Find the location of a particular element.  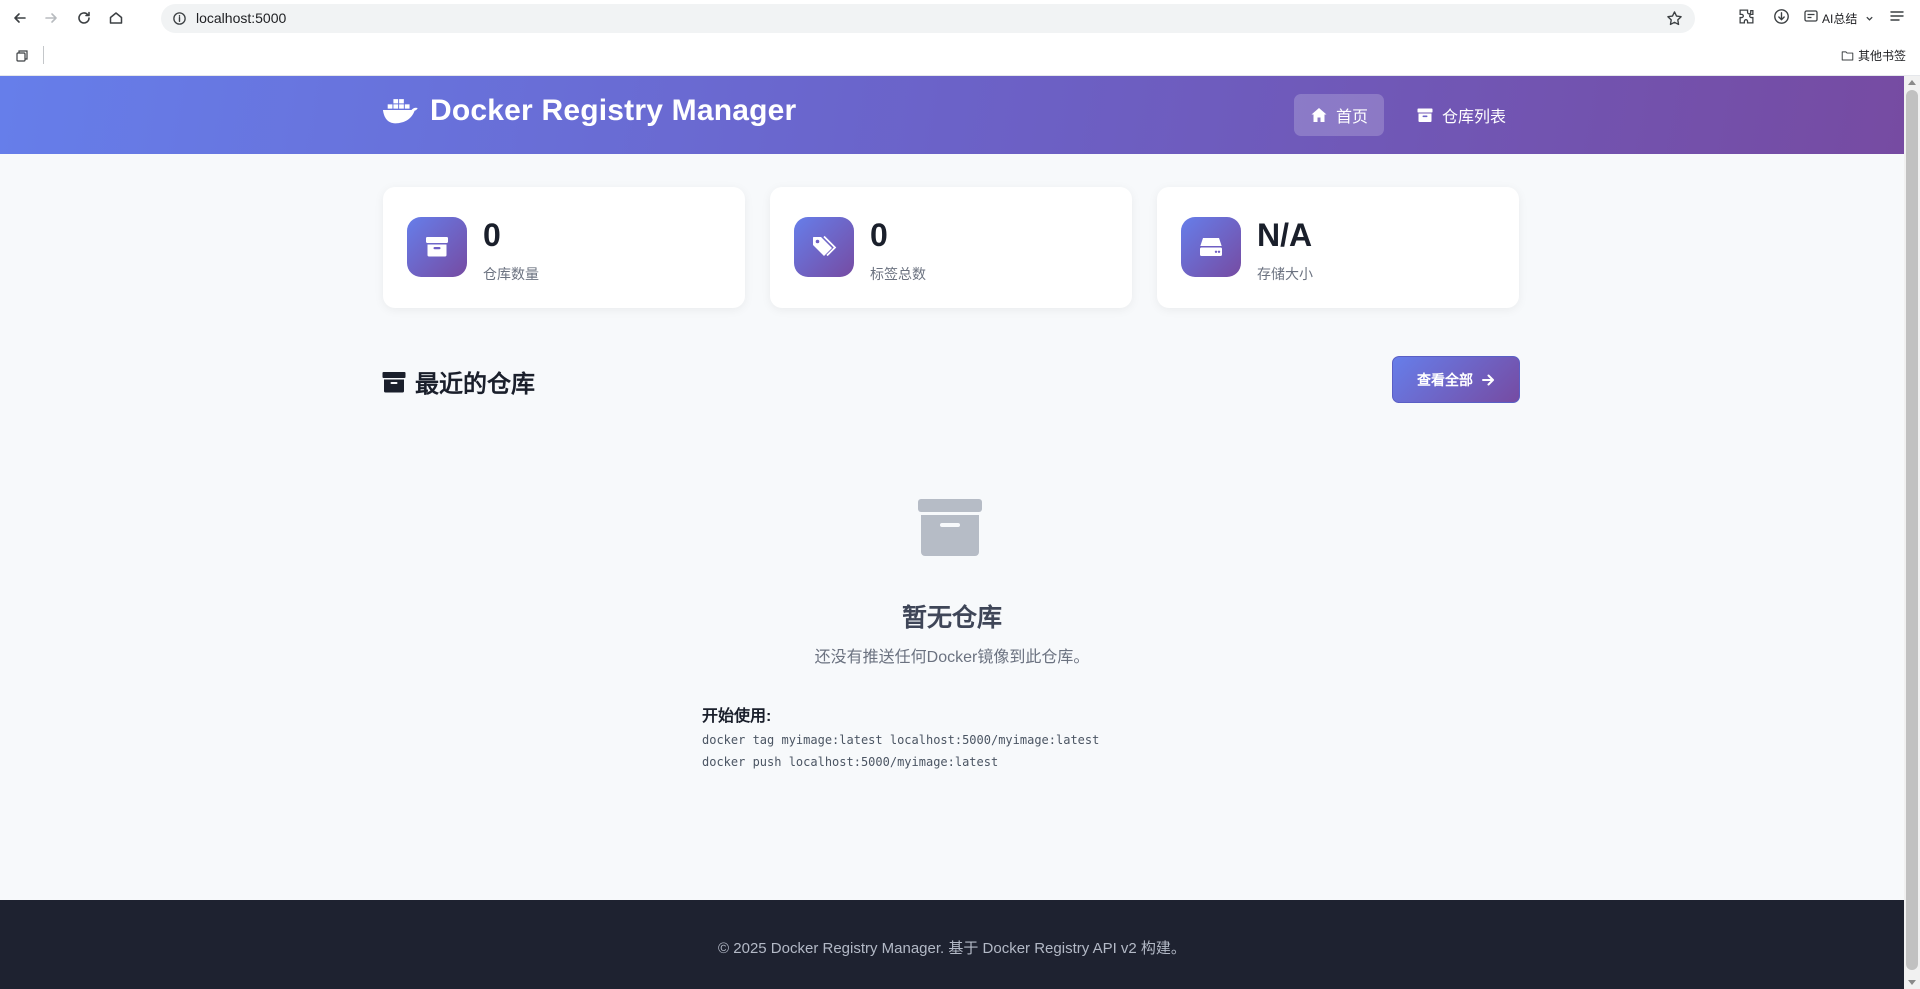

empty-state-title: 暂无仓库 is located at coordinates (951, 618).